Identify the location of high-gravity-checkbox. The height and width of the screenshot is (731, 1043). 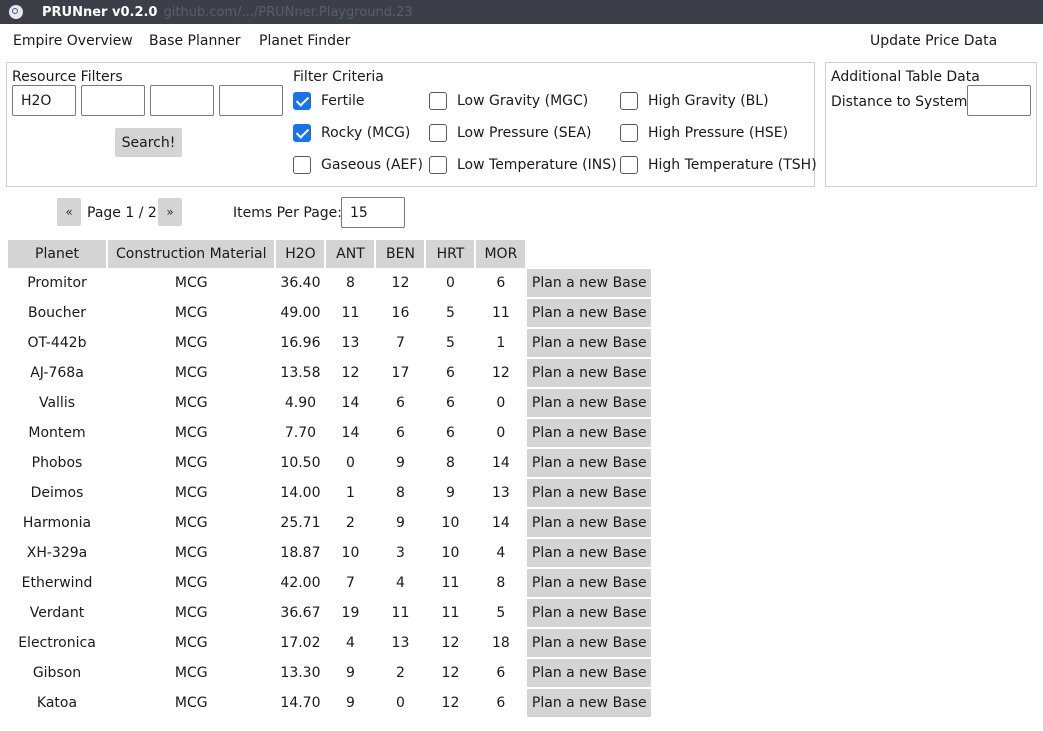
(629, 101).